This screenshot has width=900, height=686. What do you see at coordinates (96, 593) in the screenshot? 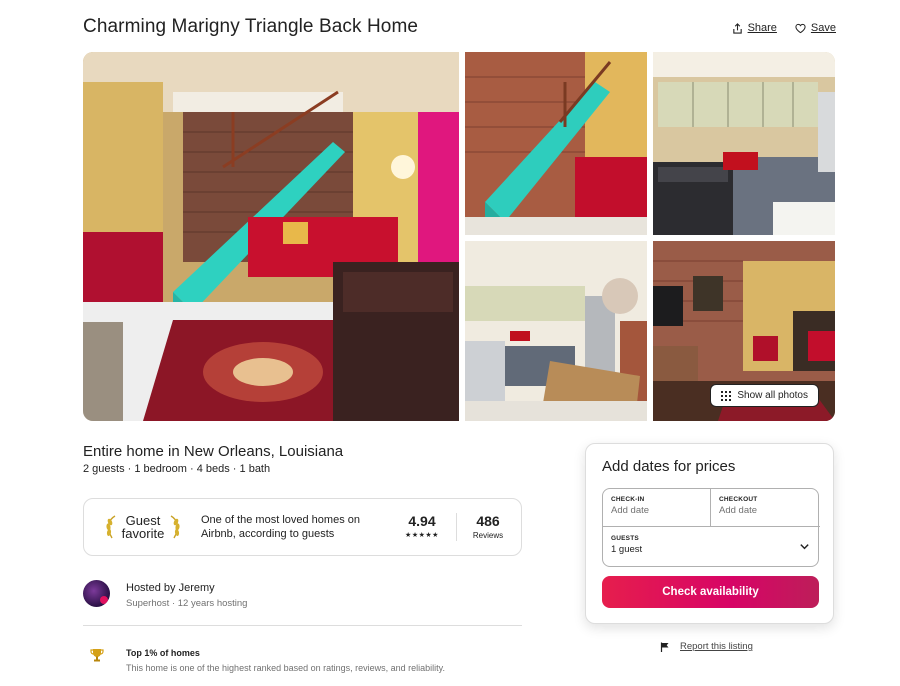
I see `host-avatar` at bounding box center [96, 593].